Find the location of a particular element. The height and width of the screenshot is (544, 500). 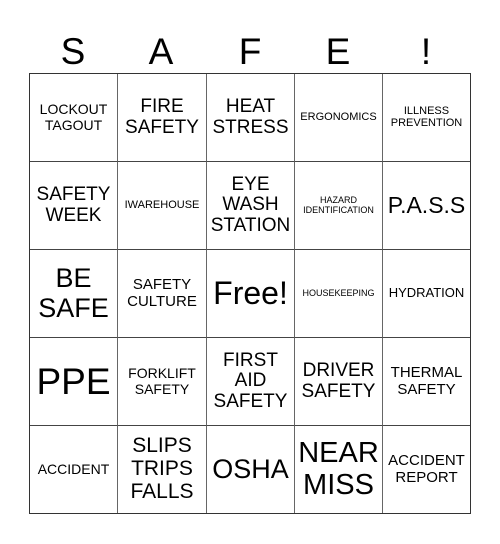

bingo-cell-label: Free! is located at coordinates (250, 293).